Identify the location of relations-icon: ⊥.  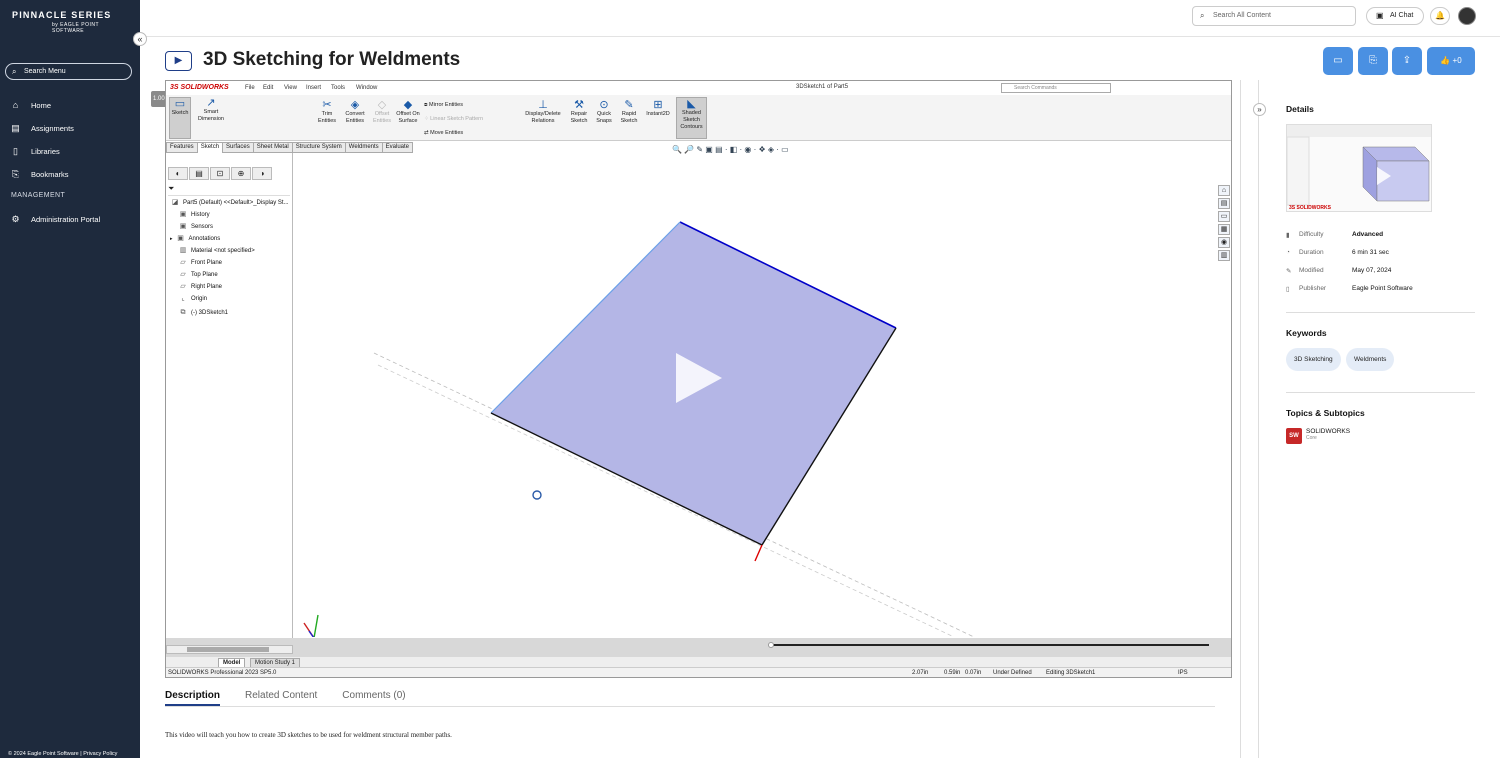
(543, 105).